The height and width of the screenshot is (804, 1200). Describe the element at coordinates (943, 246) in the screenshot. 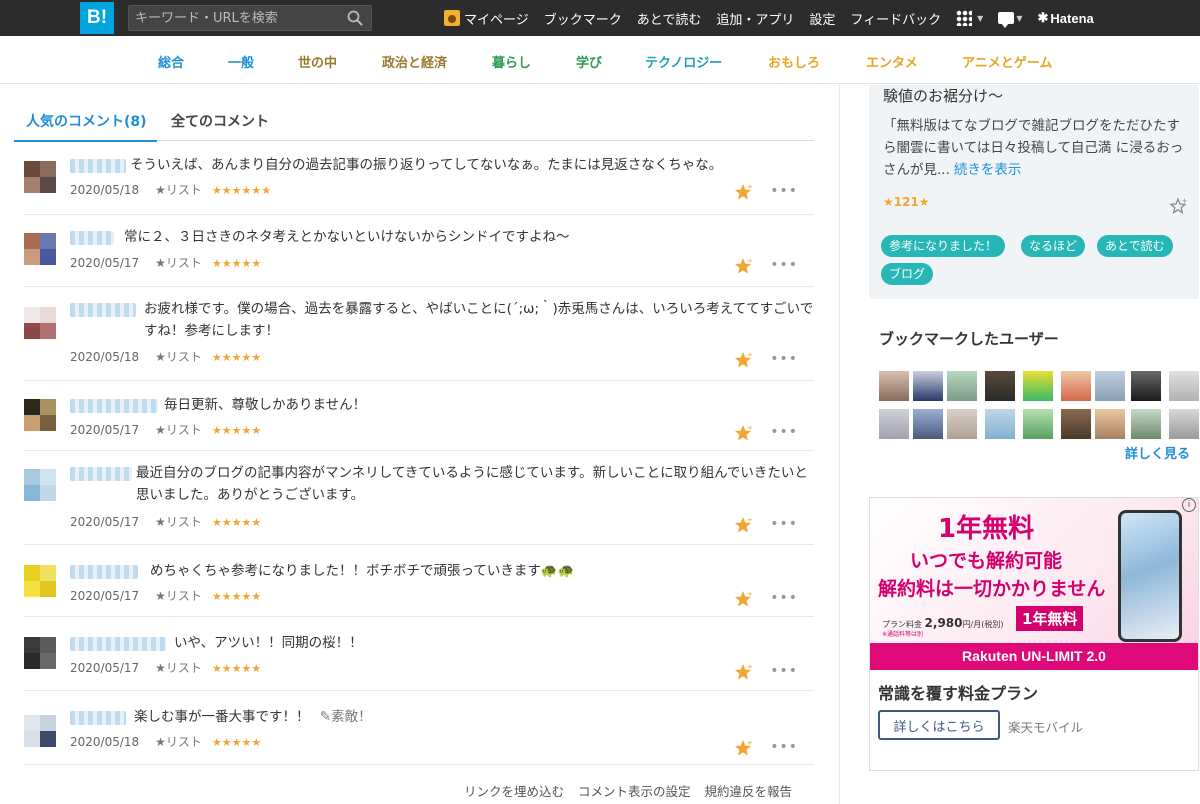

I see `tag-chip: 参考になりました！` at that location.